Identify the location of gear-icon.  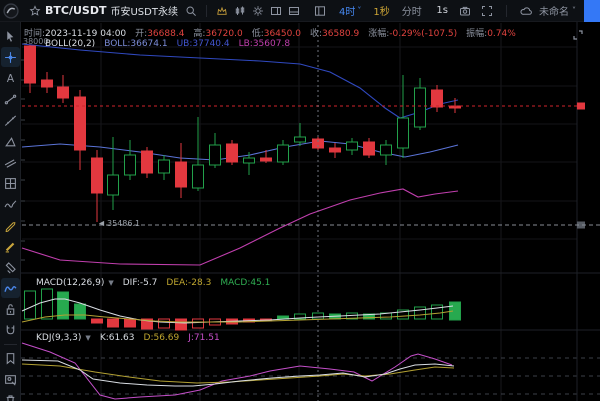
(258, 11).